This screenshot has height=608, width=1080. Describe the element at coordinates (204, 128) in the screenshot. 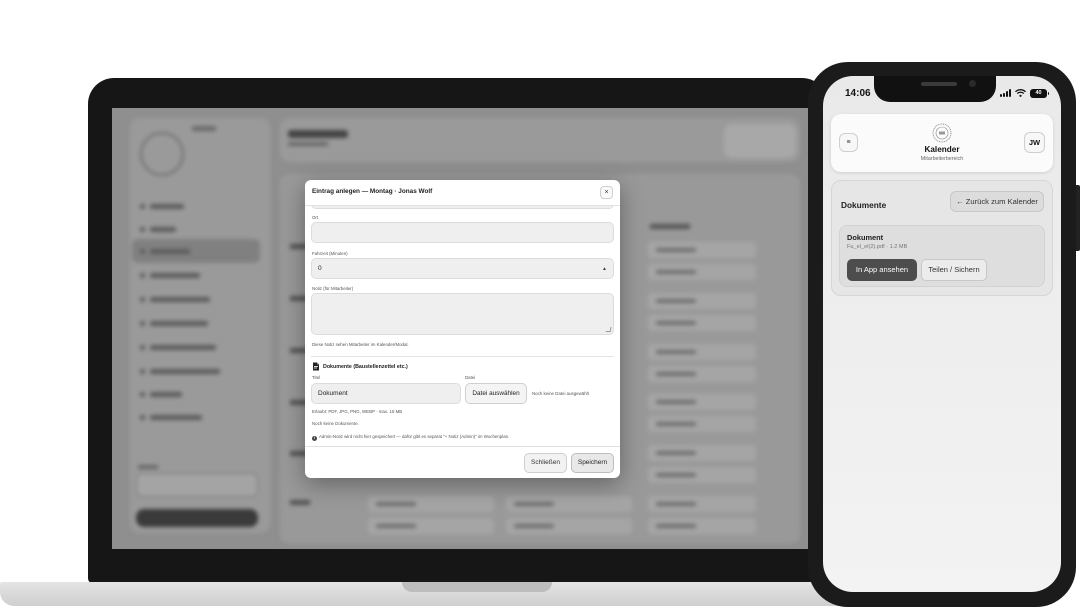

I see `bg-brand` at that location.